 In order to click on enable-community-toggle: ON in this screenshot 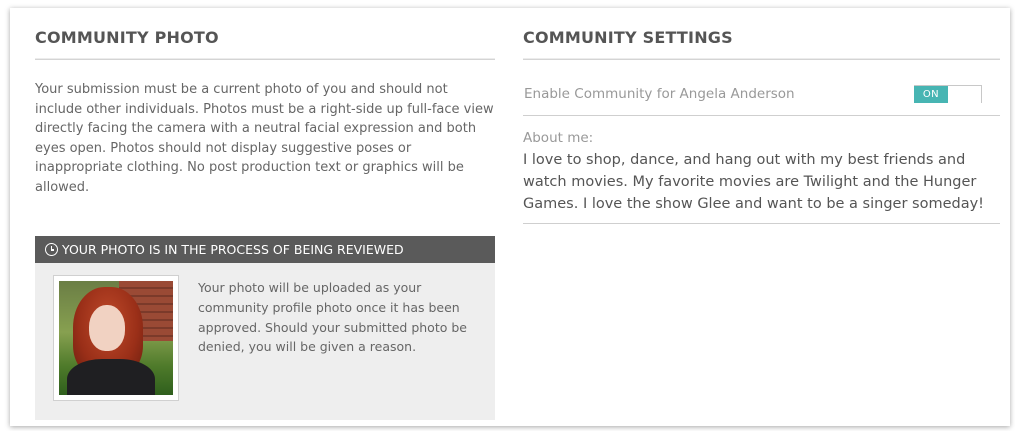, I will do `click(948, 93)`.